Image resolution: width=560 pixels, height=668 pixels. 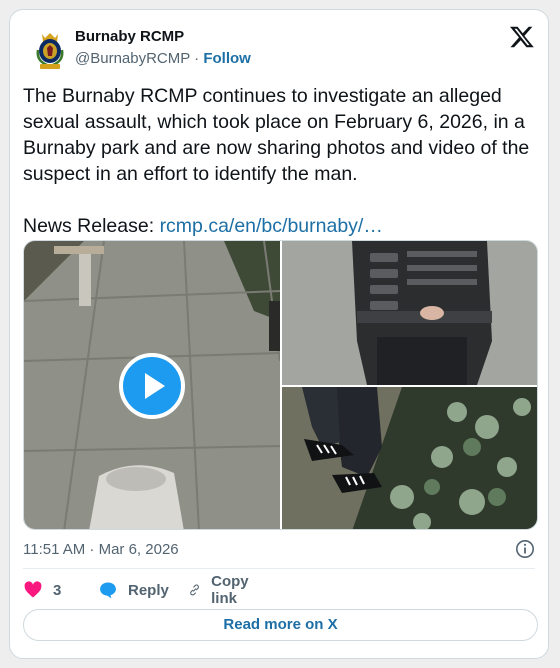 What do you see at coordinates (522, 37) in the screenshot?
I see `x-logo-icon` at bounding box center [522, 37].